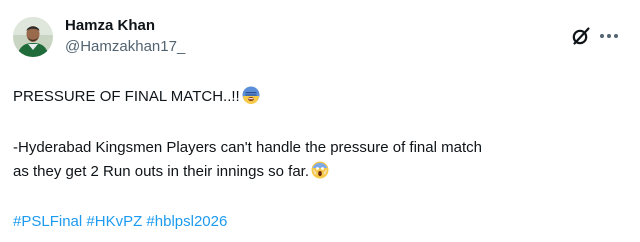  I want to click on hashtag-link: #hblpsl2026, so click(186, 221).